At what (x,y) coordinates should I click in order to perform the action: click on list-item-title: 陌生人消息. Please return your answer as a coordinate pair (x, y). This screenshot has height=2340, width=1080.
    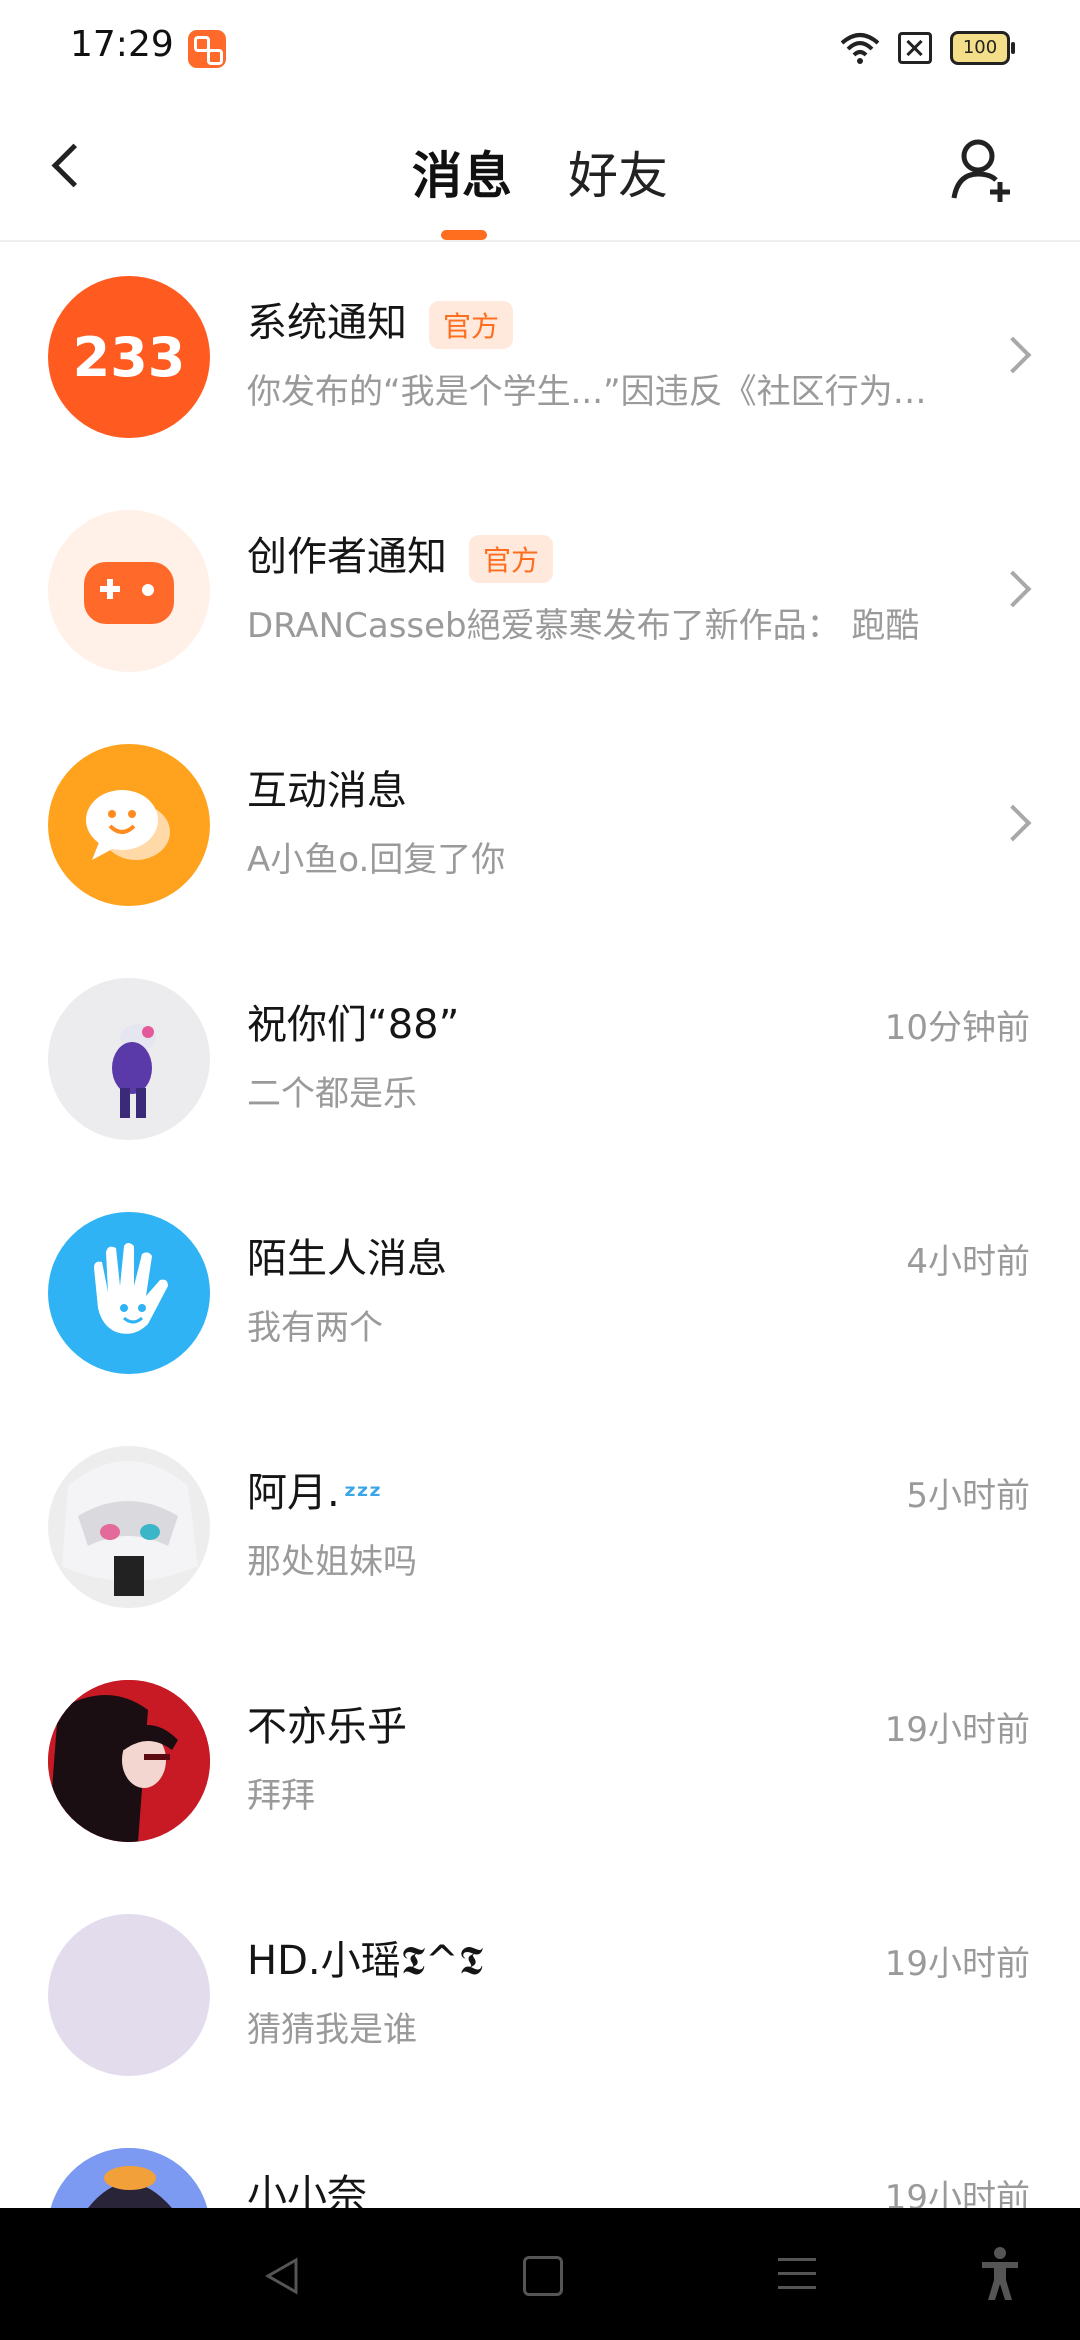
    Looking at the image, I should click on (347, 1259).